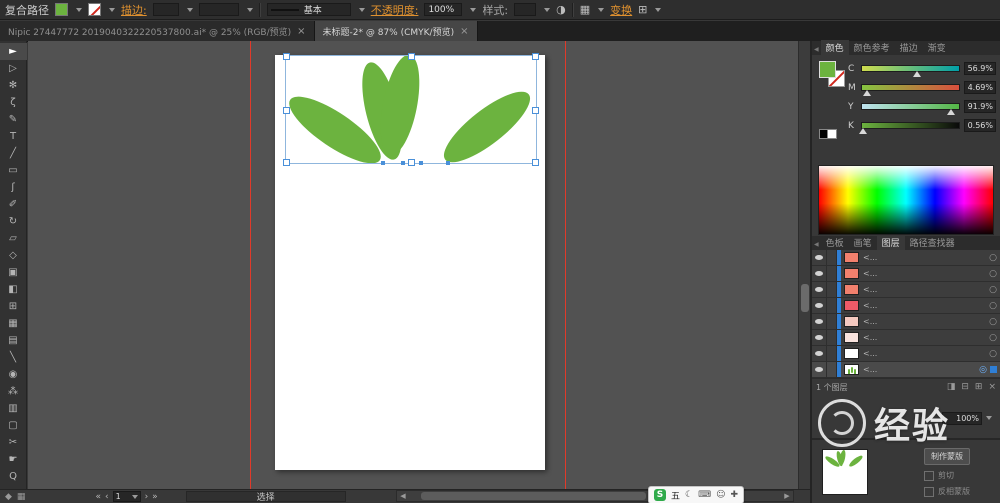 Image resolution: width=1000 pixels, height=503 pixels. What do you see at coordinates (165, 9) in the screenshot?
I see `stroke-weight-box` at bounding box center [165, 9].